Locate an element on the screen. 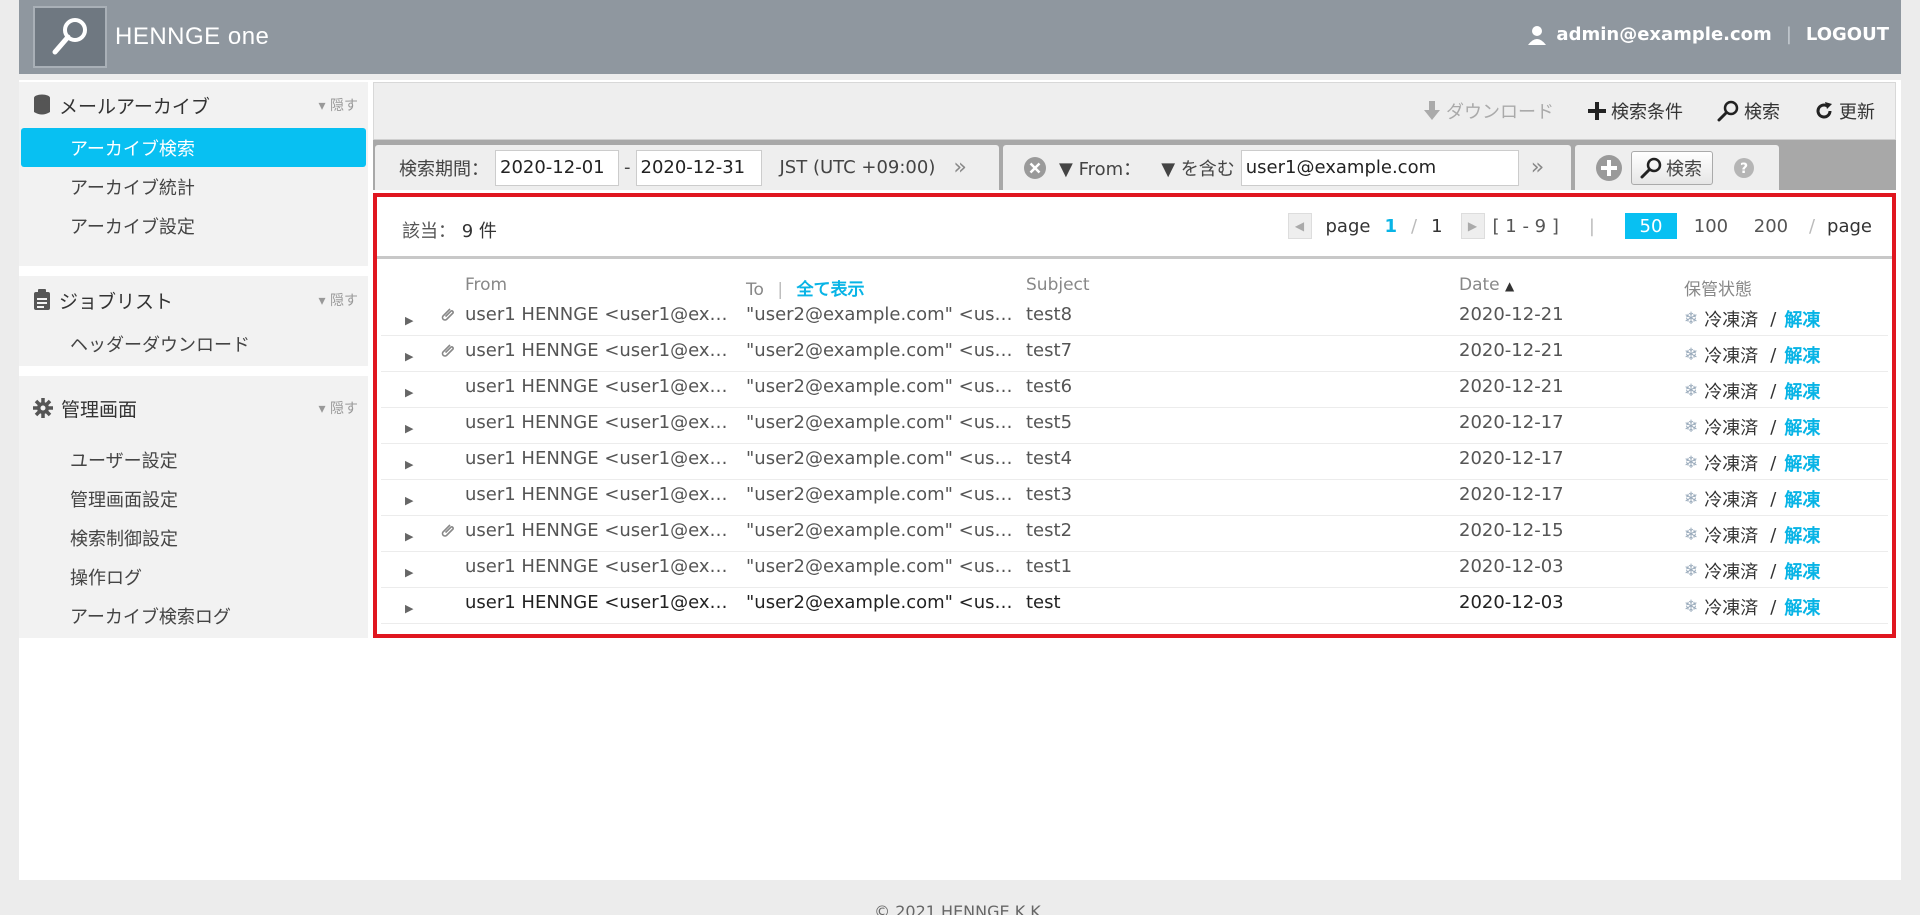 This screenshot has width=1920, height=915. column-status: 保管状態 is located at coordinates (1718, 287).